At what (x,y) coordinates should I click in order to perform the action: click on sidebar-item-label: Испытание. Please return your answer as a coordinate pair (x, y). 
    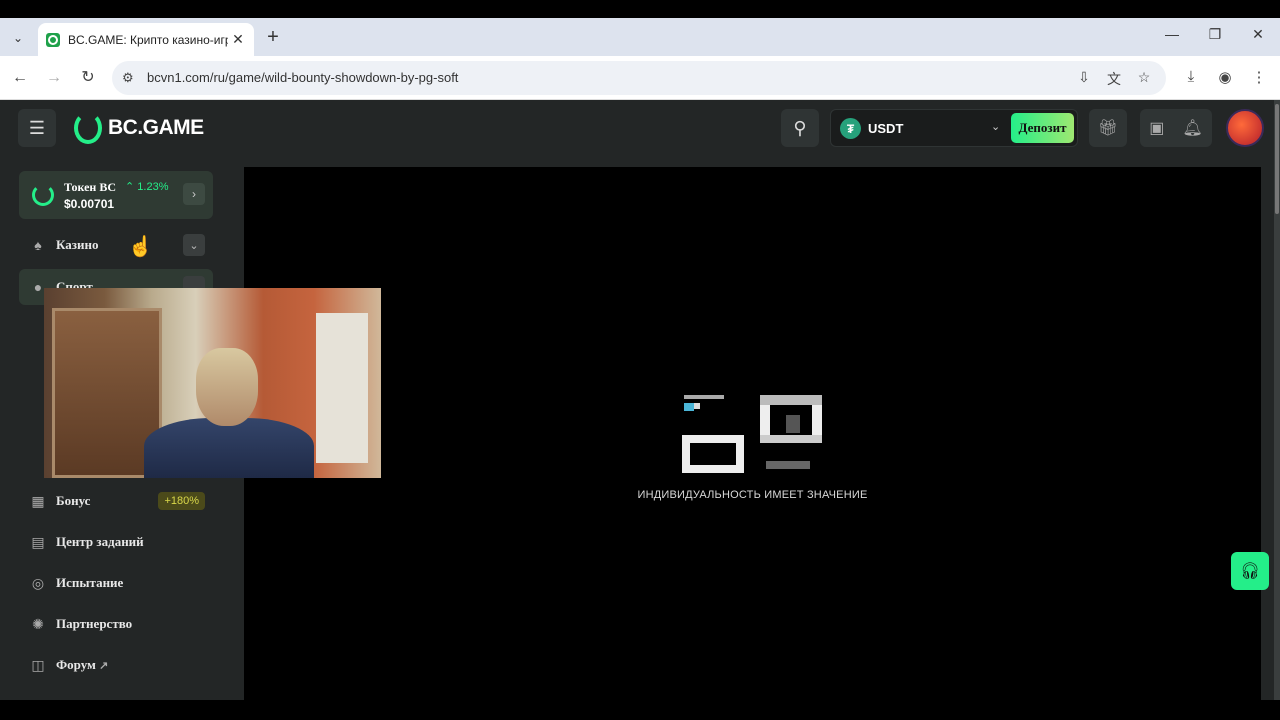
    Looking at the image, I should click on (90, 582).